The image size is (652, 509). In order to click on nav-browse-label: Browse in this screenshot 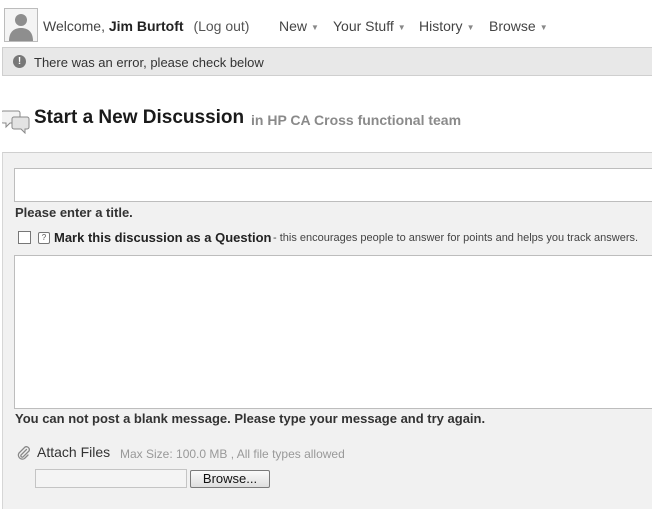, I will do `click(512, 26)`.